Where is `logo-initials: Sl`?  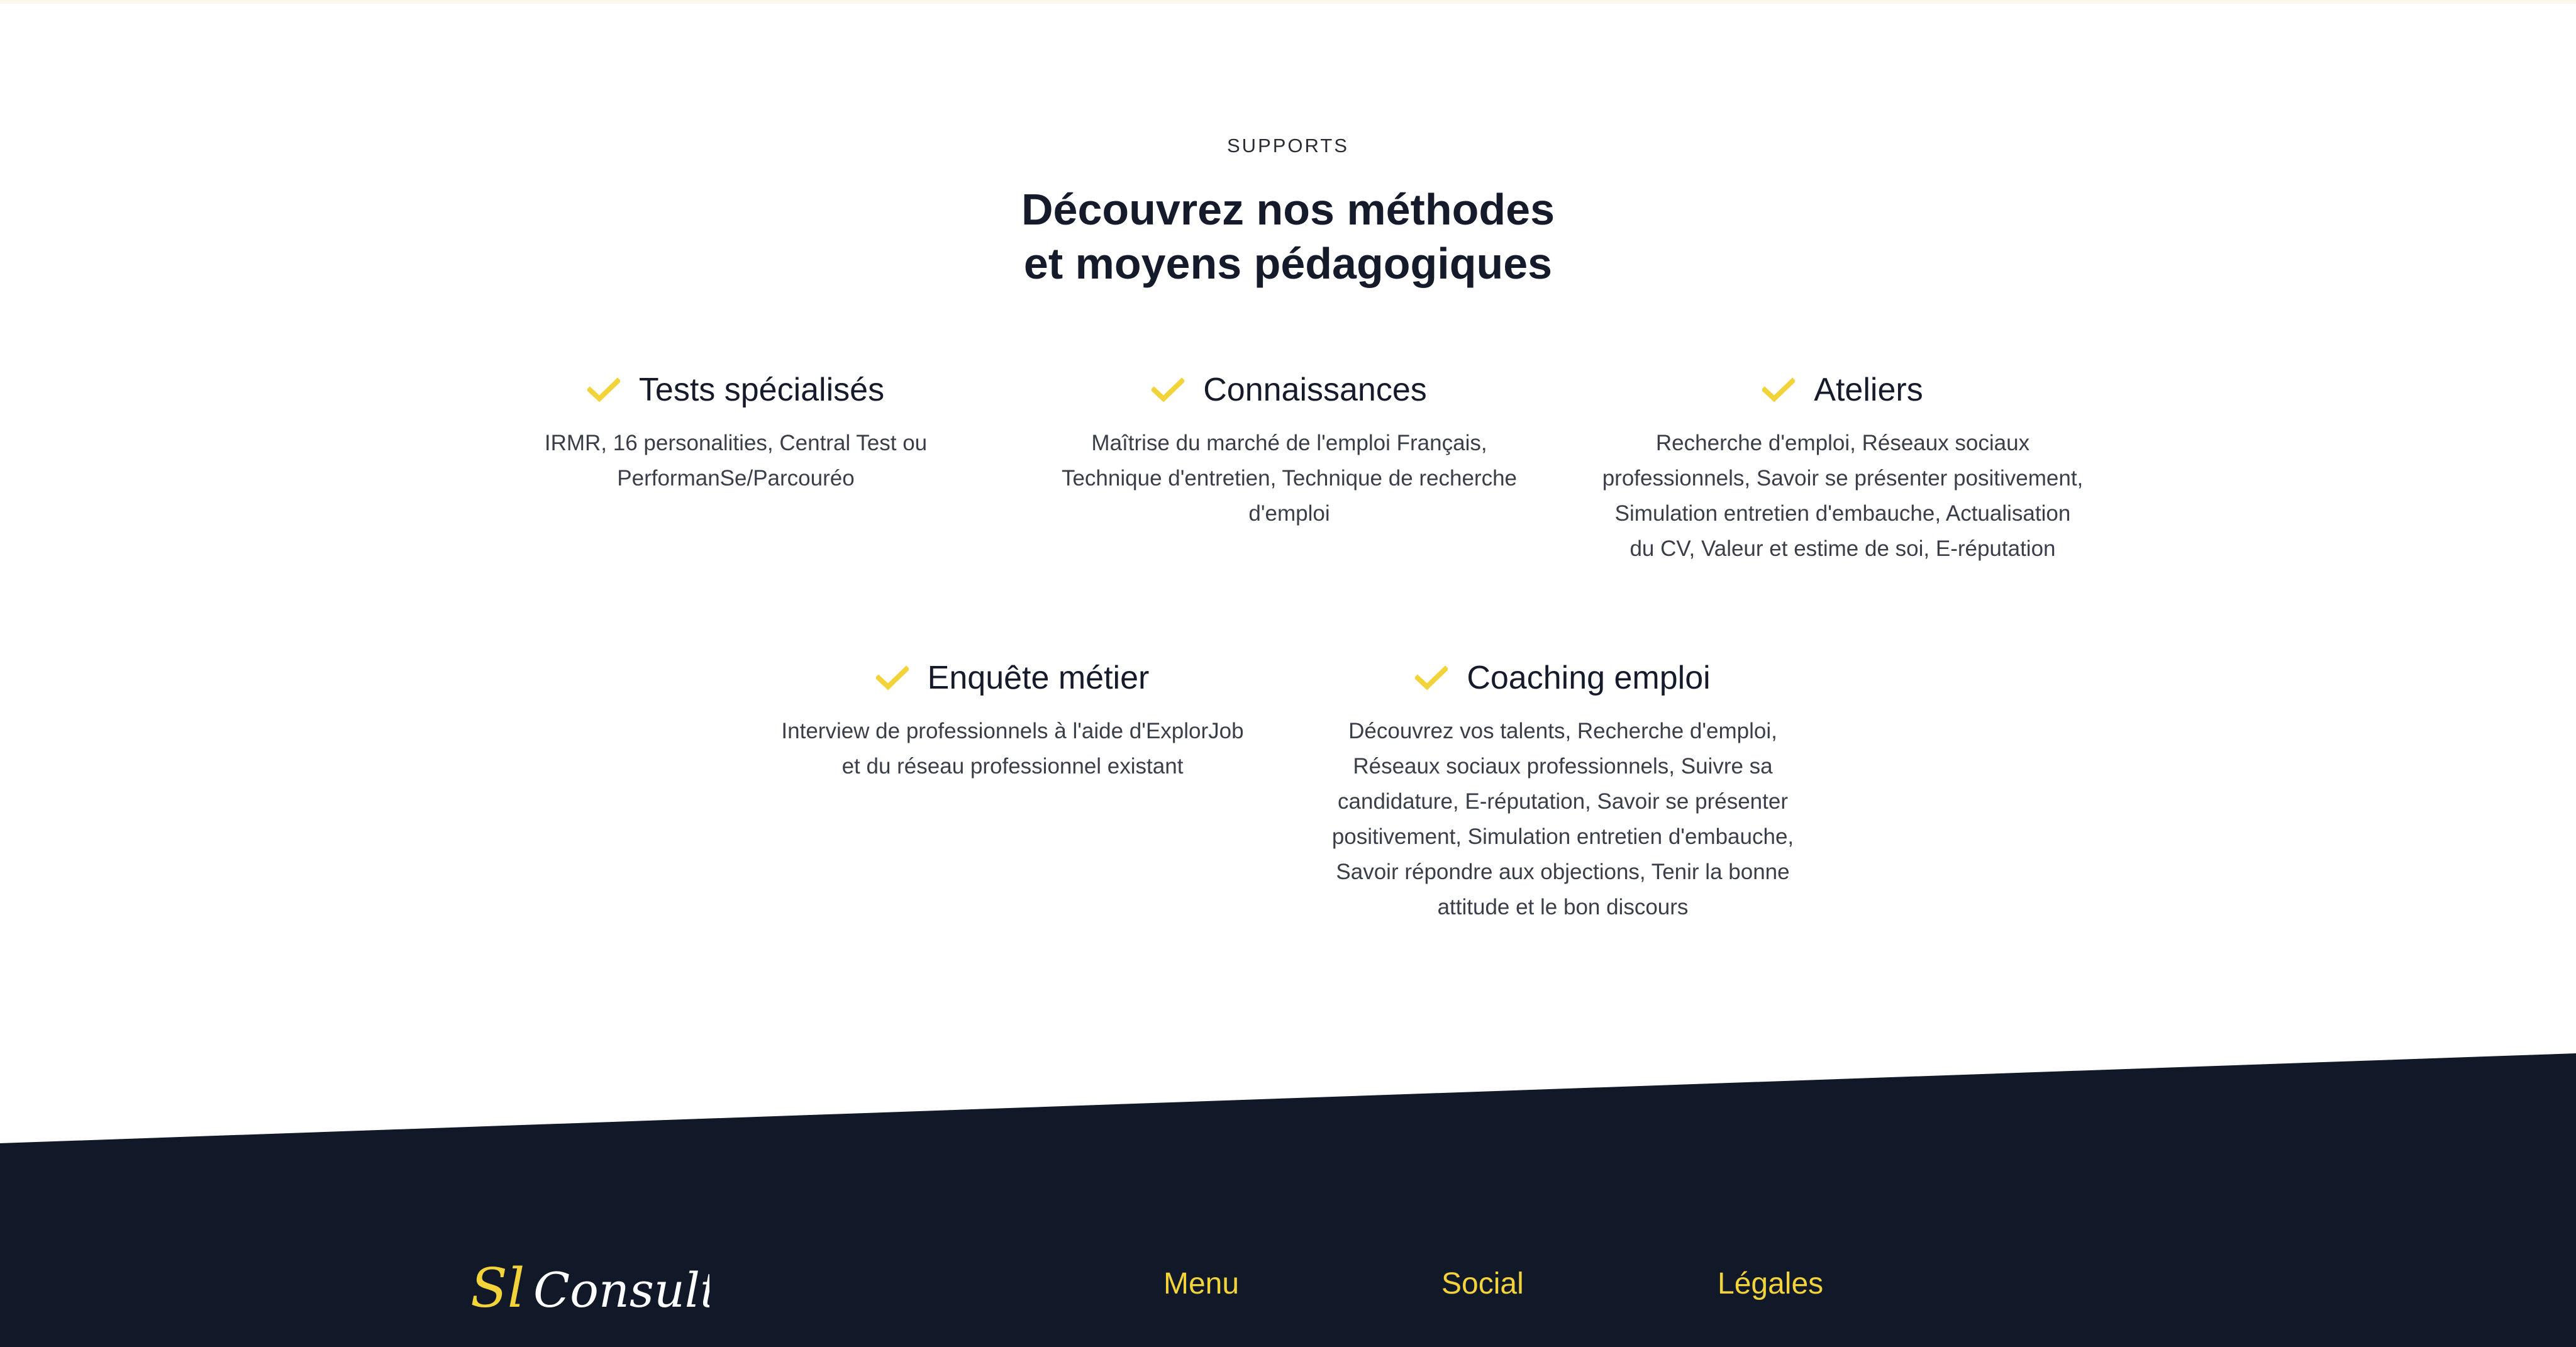
logo-initials: Sl is located at coordinates (497, 1288).